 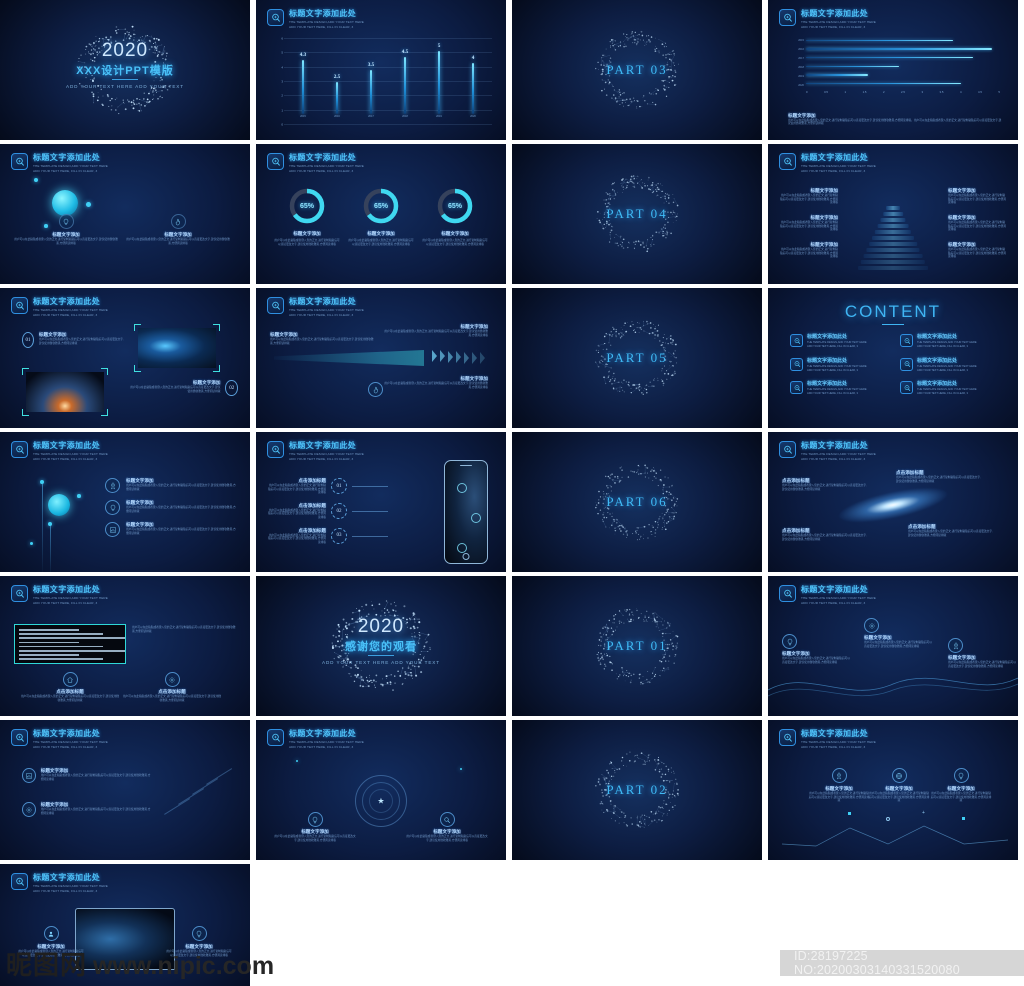 I want to click on slide-part-03: PART 03, so click(x=637, y=70).